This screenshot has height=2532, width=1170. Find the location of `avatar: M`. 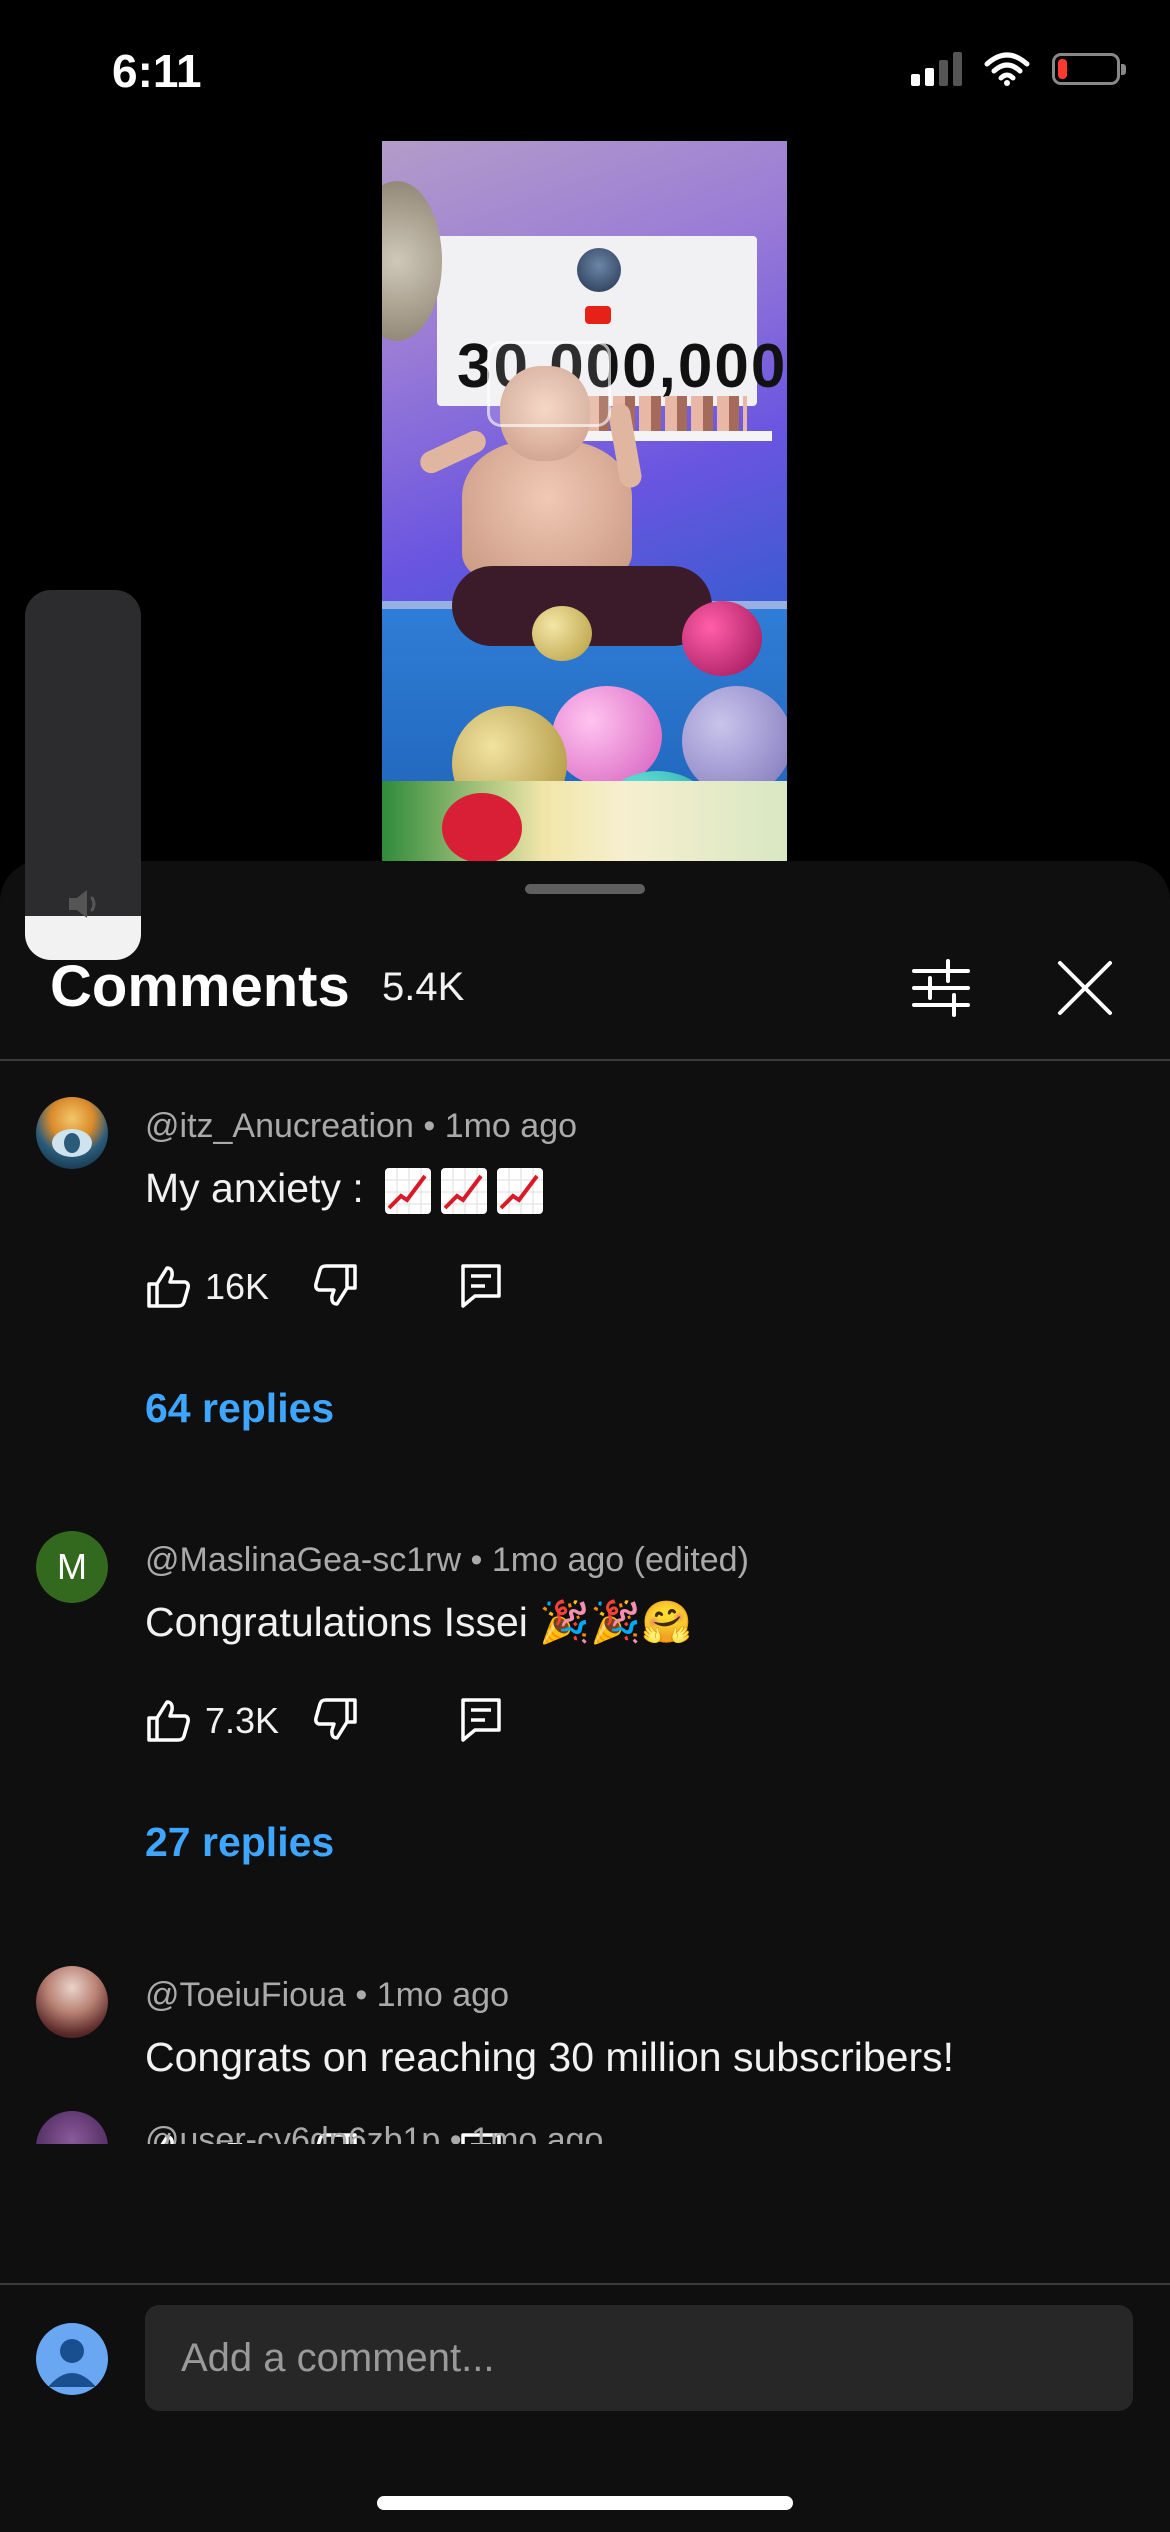

avatar: M is located at coordinates (72, 1567).